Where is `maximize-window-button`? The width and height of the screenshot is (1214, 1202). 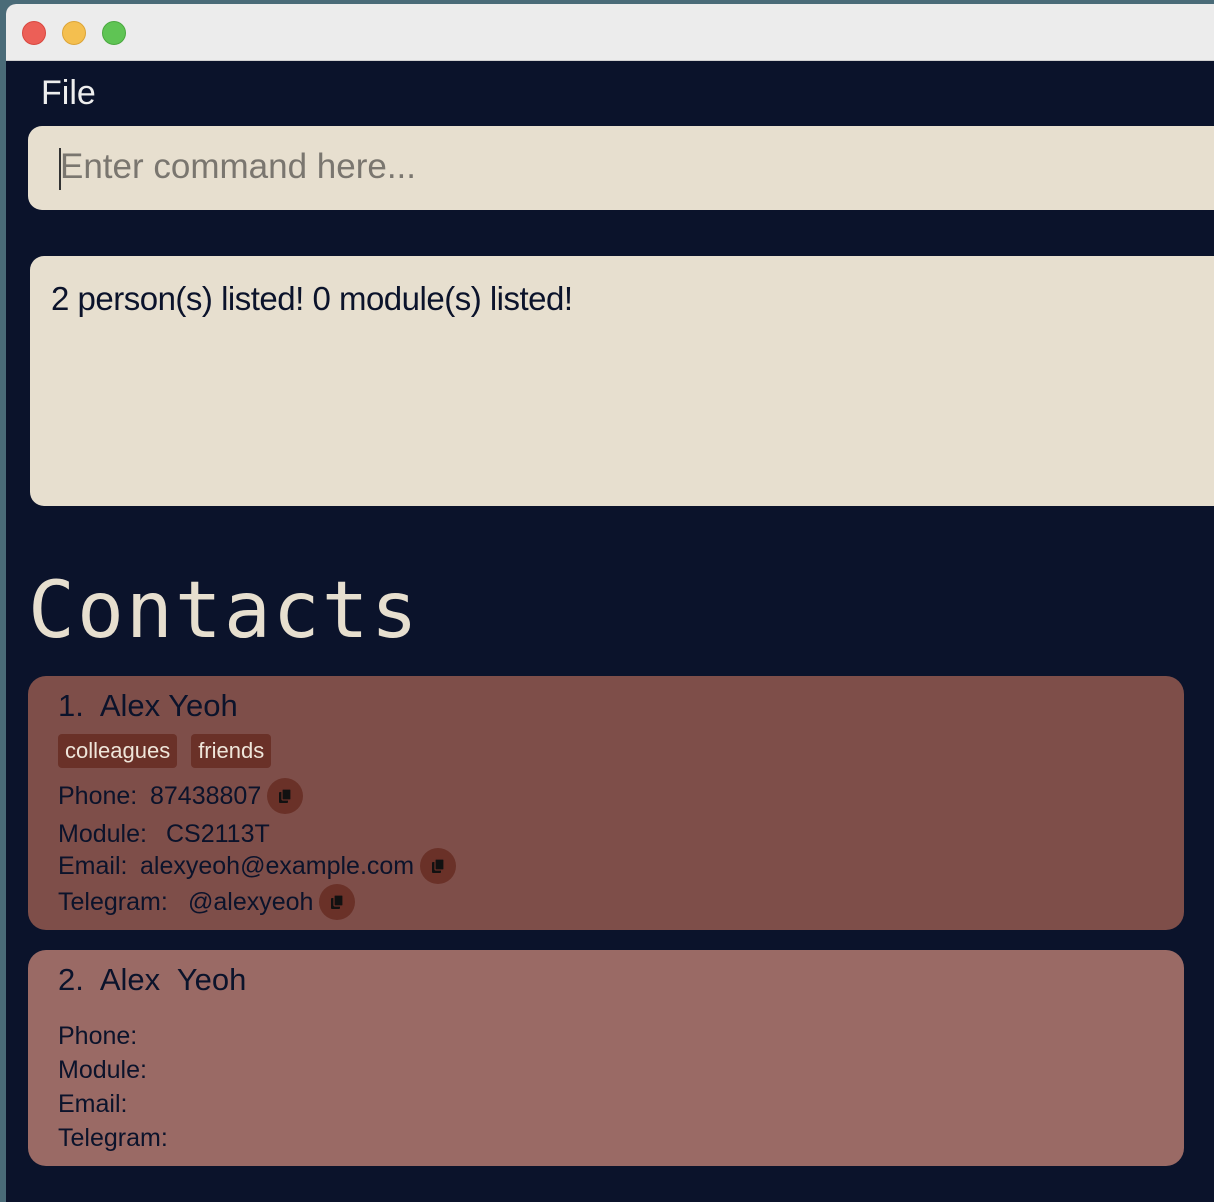 maximize-window-button is located at coordinates (114, 33).